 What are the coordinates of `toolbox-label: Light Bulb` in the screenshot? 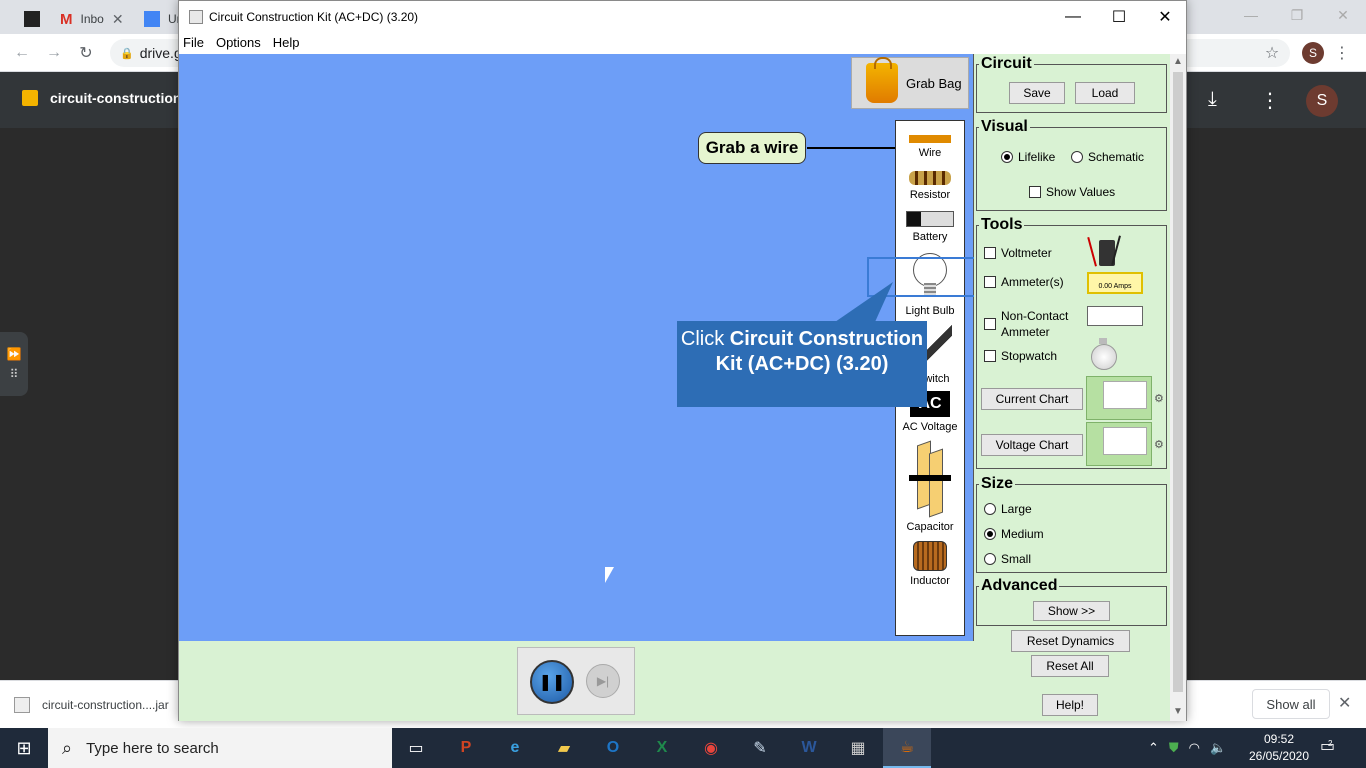 It's located at (930, 311).